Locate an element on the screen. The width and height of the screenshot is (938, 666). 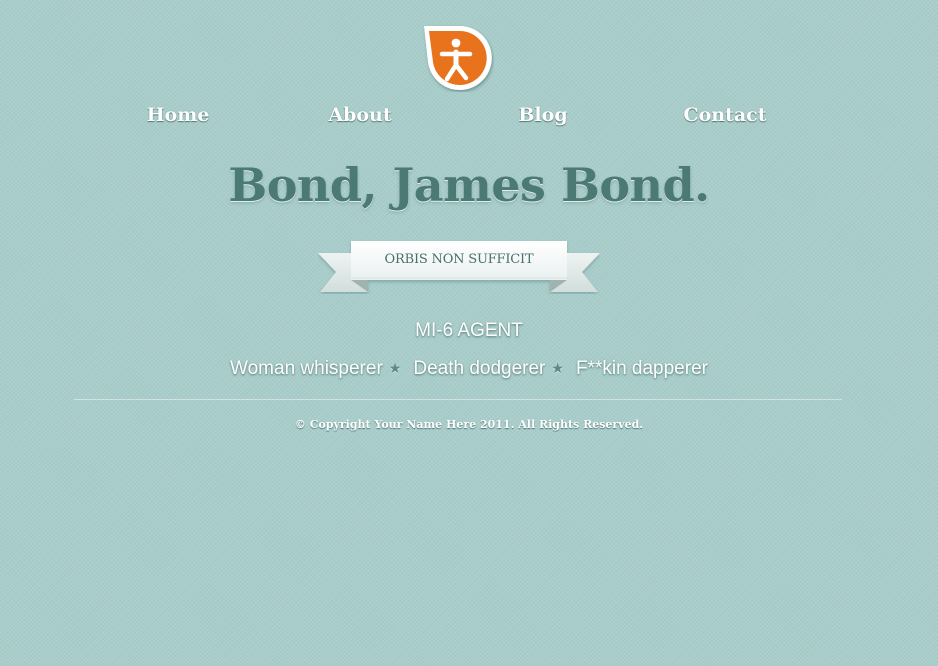
nav-blog-link: Blog is located at coordinates (542, 115).